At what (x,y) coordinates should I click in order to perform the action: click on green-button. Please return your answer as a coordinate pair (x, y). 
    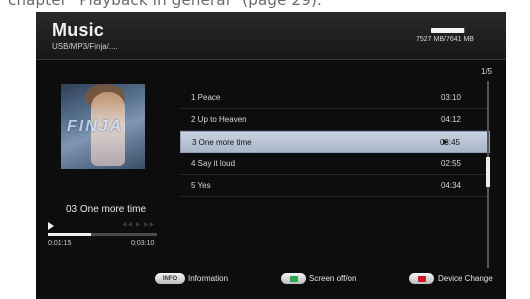
    Looking at the image, I should click on (293, 278).